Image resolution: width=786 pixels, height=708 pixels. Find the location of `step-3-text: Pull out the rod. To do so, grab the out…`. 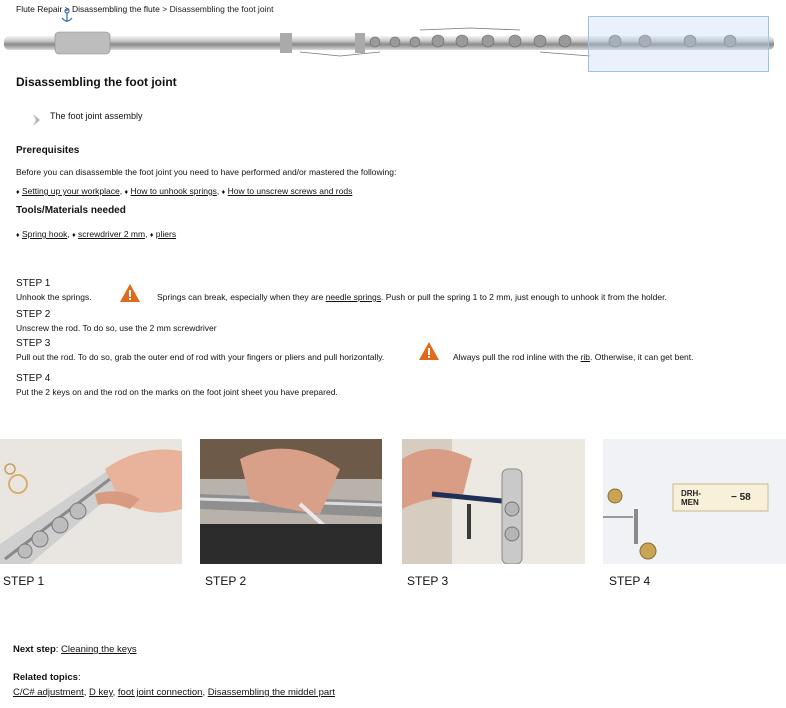

step-3-text: Pull out the rod. To do so, grab the out… is located at coordinates (200, 357).